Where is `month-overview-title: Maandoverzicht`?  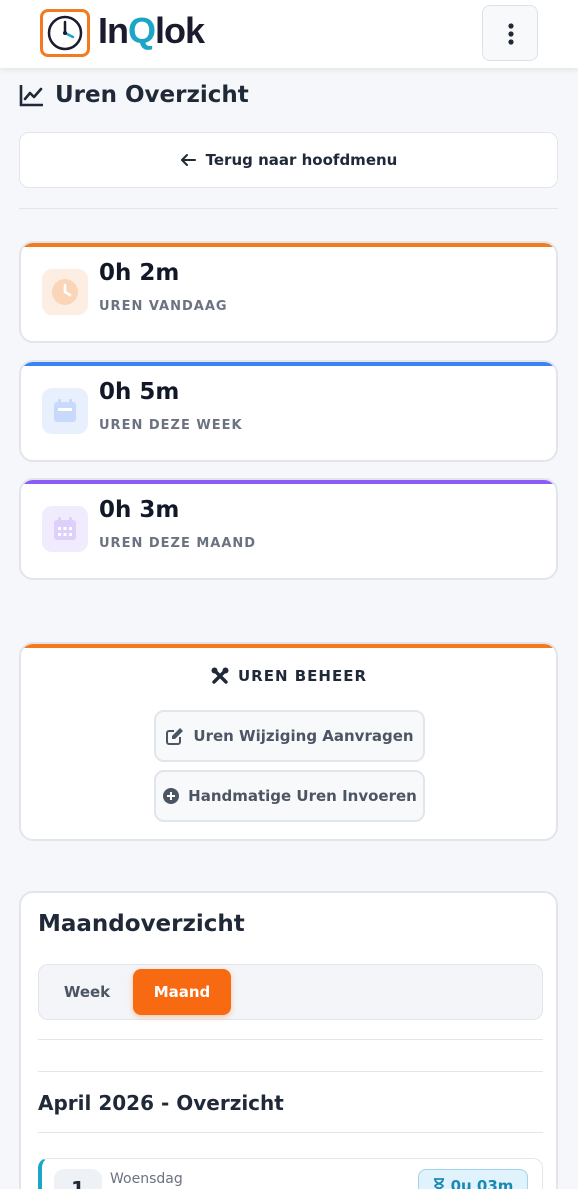 month-overview-title: Maandoverzicht is located at coordinates (141, 924).